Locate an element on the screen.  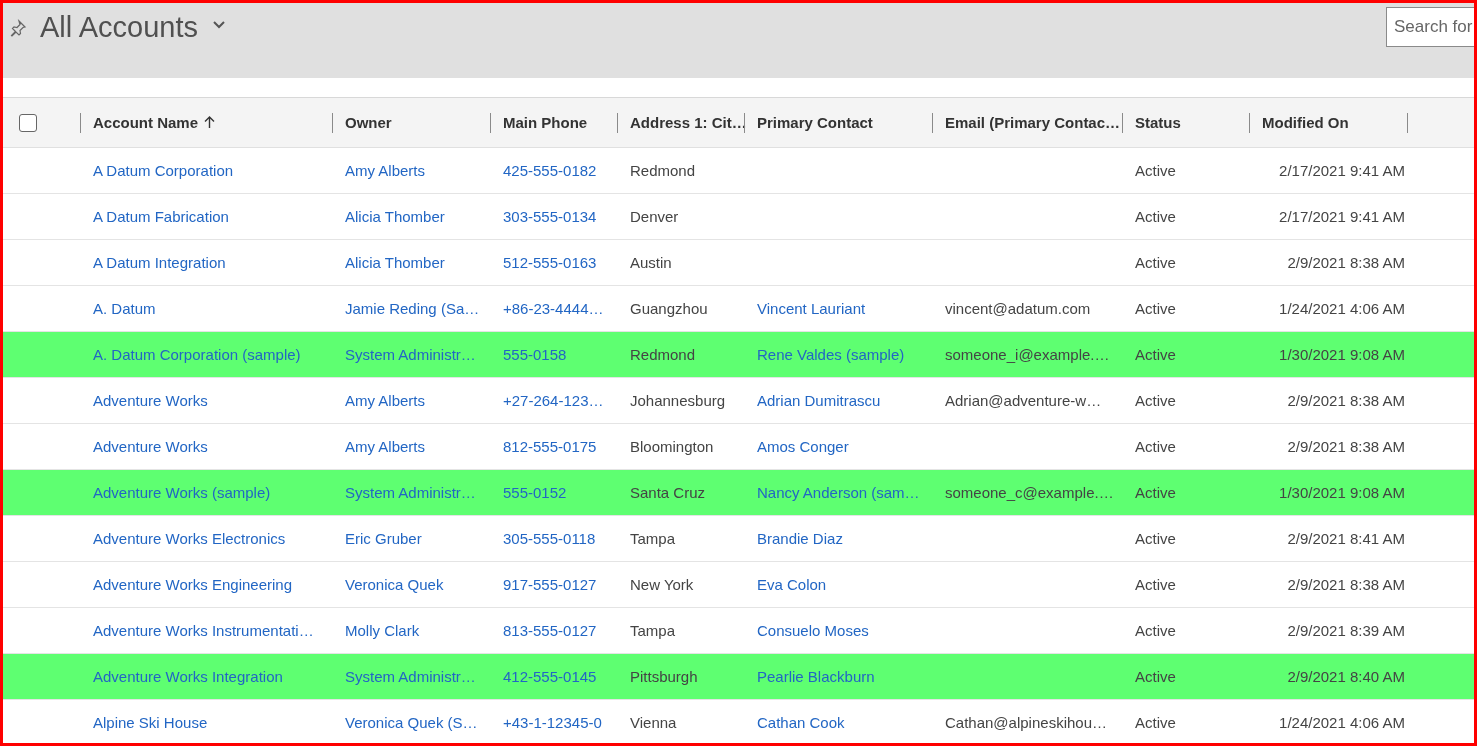
email-cell-text: vincent@adatum.com is located at coordinates (1017, 308).